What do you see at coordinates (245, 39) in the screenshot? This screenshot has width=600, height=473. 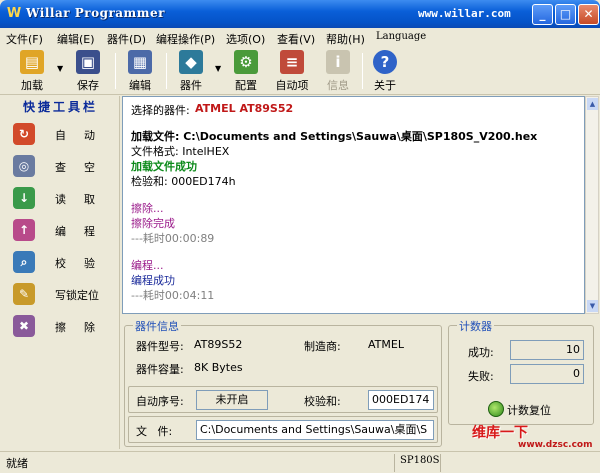 I see `menu-options: 选项(O)` at bounding box center [245, 39].